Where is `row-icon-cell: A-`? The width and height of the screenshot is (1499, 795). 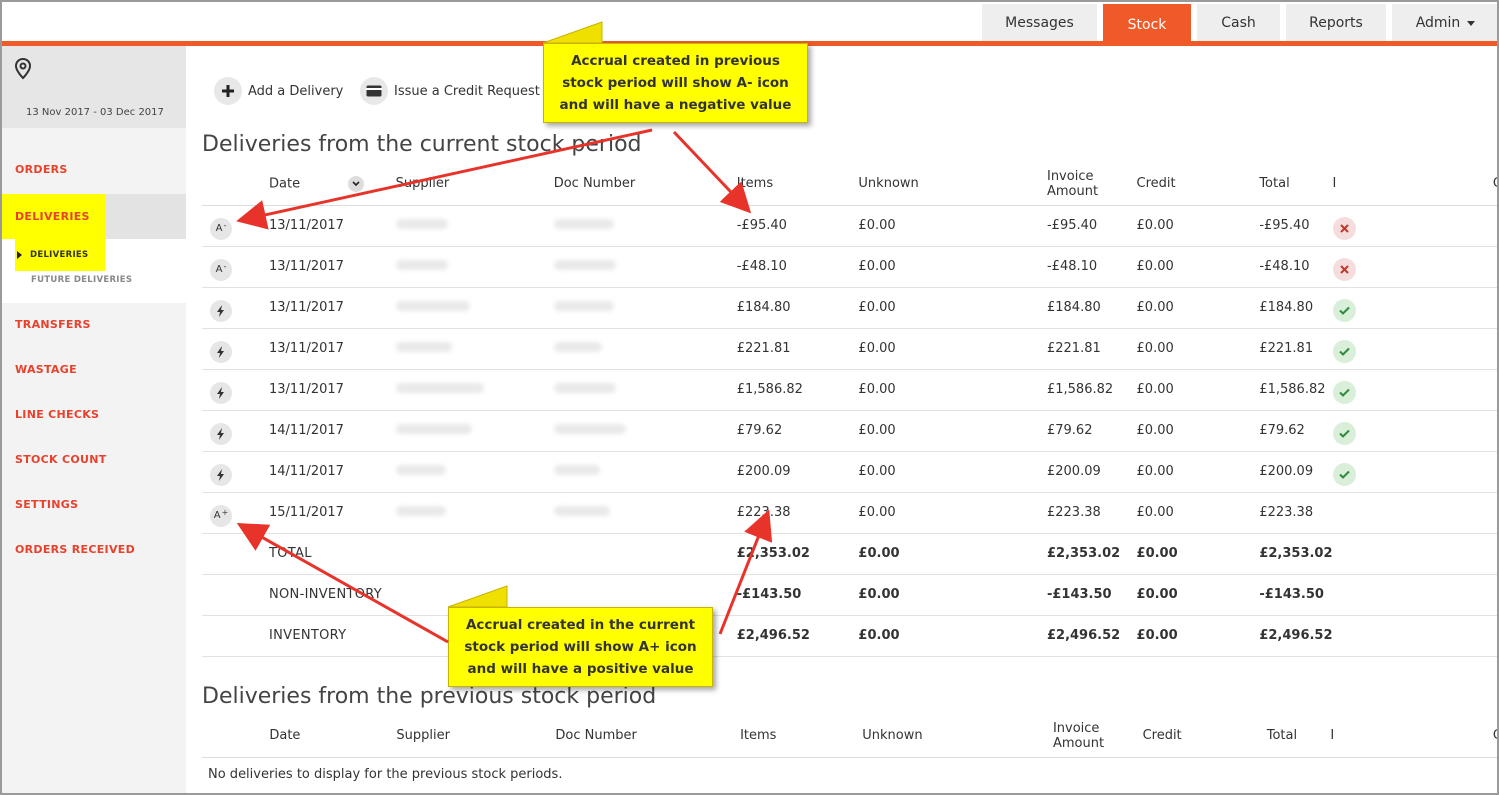
row-icon-cell: A- is located at coordinates (235, 226).